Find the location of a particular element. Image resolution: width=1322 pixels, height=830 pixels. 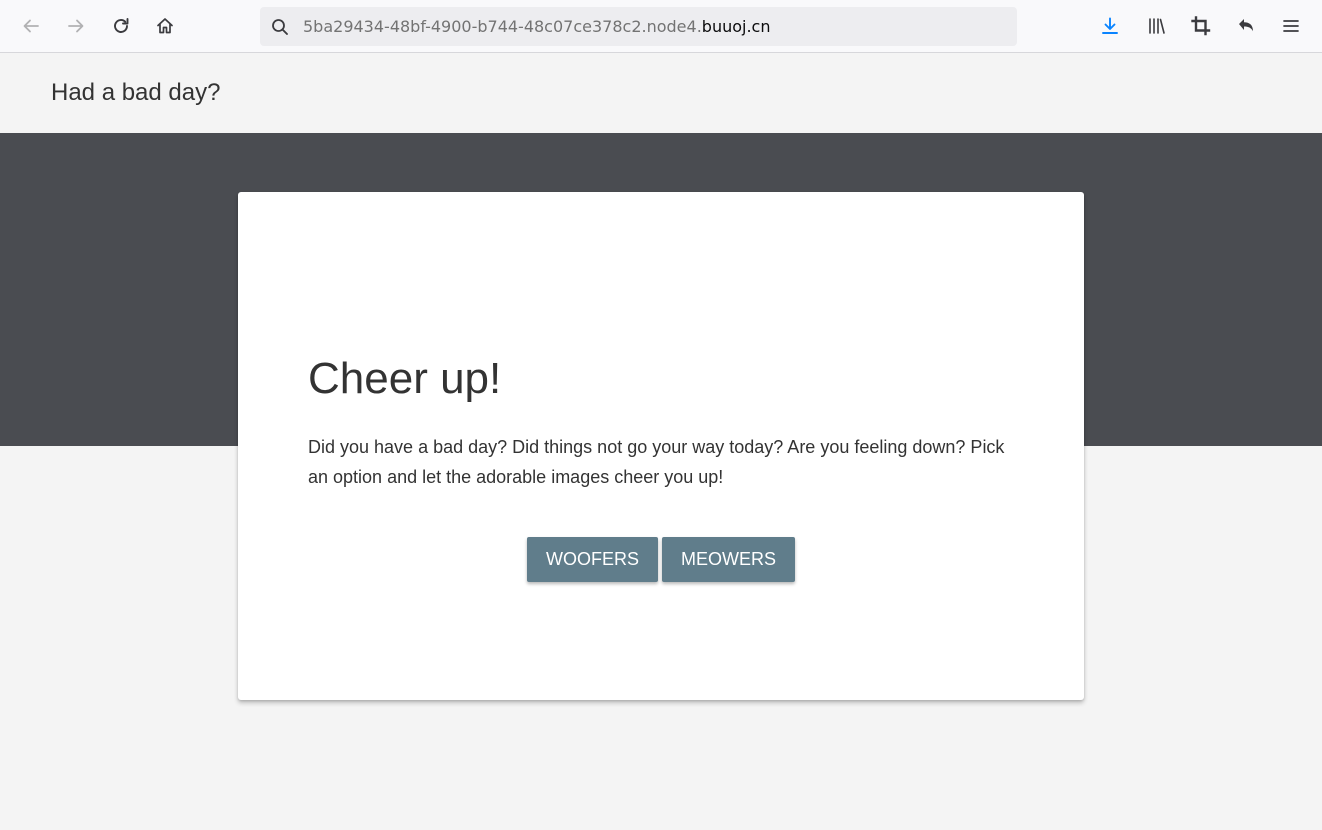

undo-button is located at coordinates (1246, 26).